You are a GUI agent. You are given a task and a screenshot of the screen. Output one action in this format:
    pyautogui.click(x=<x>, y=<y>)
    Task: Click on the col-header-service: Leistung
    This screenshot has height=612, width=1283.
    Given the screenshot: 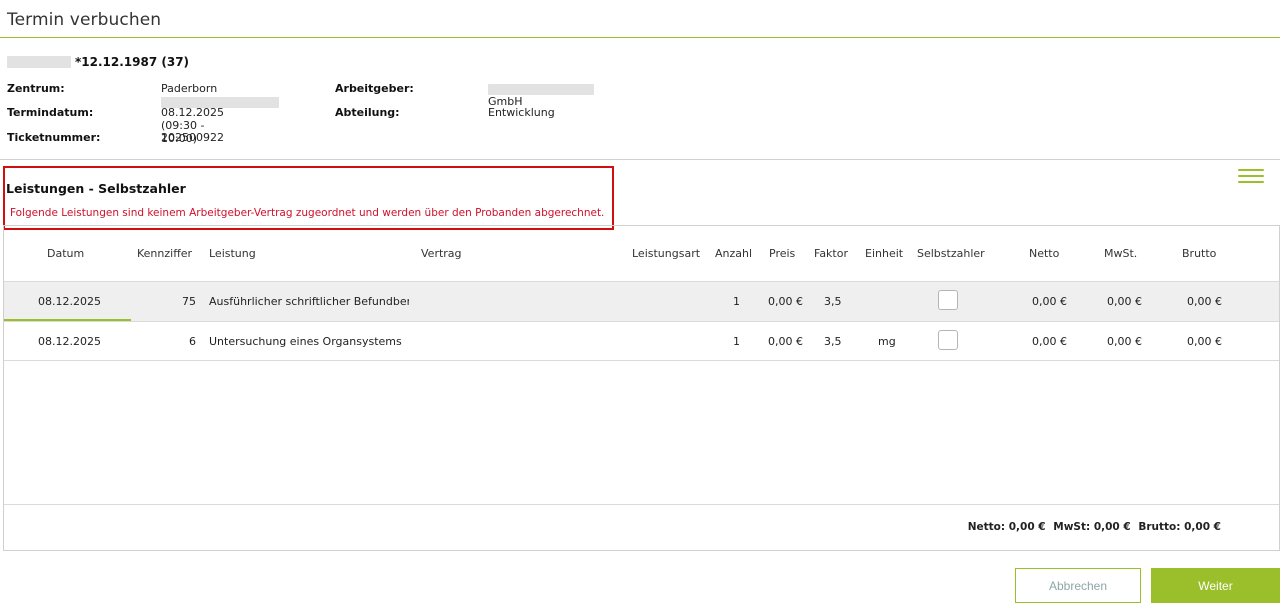 What is the action you would take?
    pyautogui.click(x=232, y=253)
    